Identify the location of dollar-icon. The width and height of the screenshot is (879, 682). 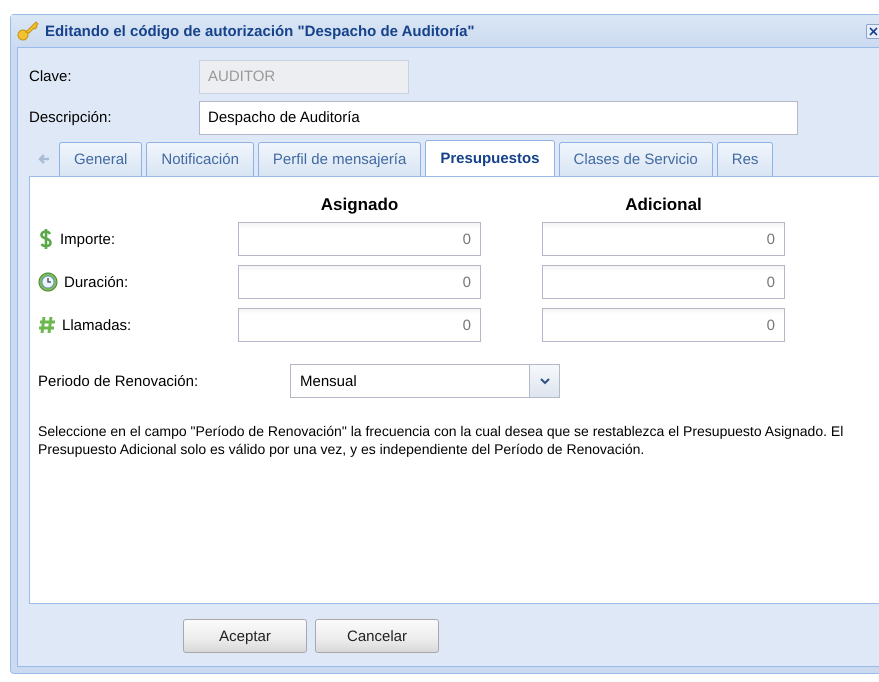
(46, 239).